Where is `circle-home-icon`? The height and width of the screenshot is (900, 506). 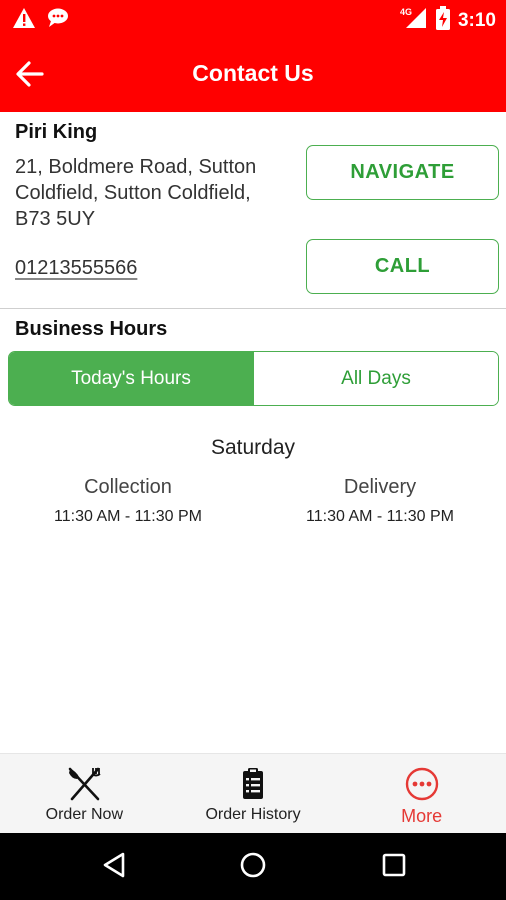
circle-home-icon is located at coordinates (253, 867).